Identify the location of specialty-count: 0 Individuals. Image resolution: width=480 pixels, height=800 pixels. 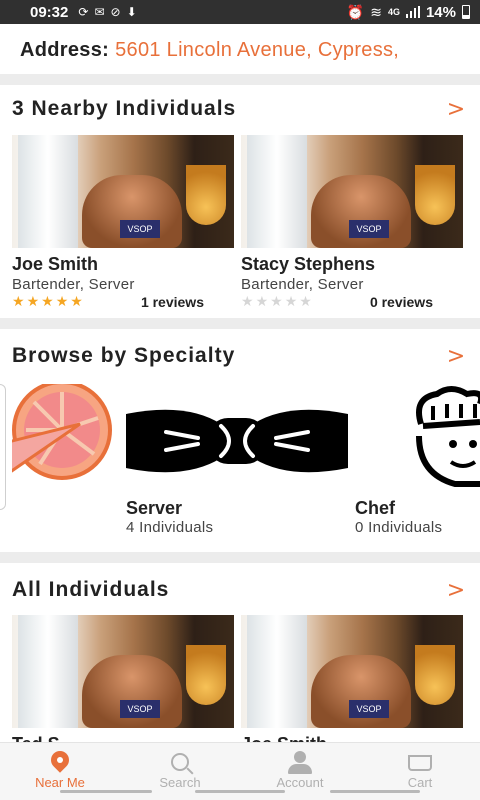
(399, 527).